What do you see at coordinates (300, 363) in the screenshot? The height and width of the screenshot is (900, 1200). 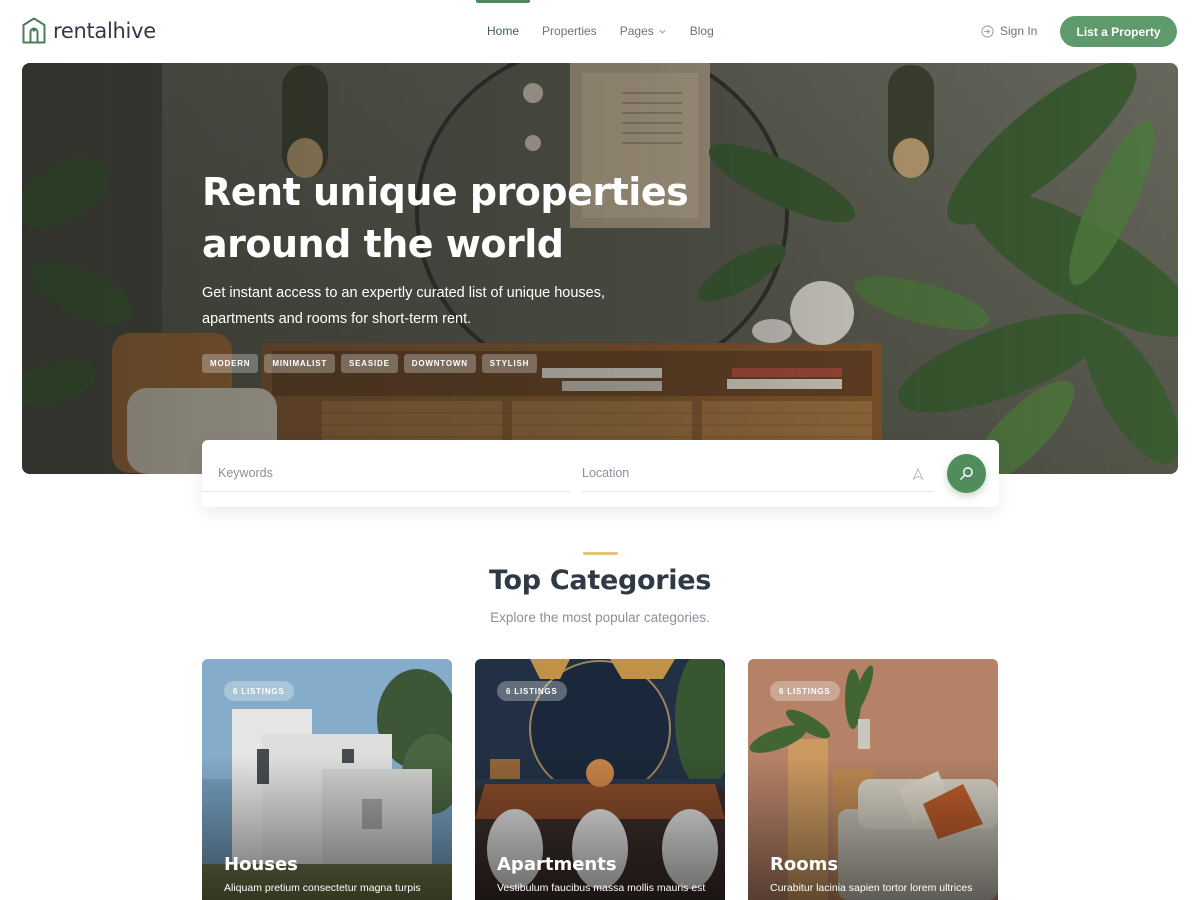 I see `tag-minimalist: MINIMALIST` at bounding box center [300, 363].